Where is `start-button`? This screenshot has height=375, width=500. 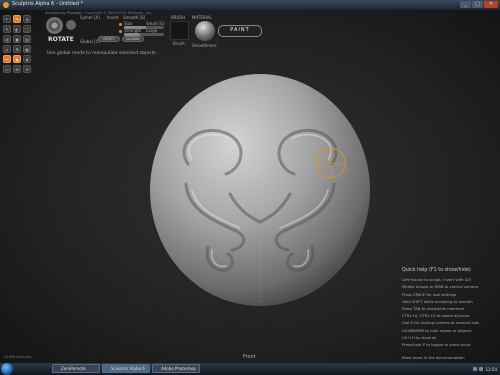 start-button is located at coordinates (7, 369).